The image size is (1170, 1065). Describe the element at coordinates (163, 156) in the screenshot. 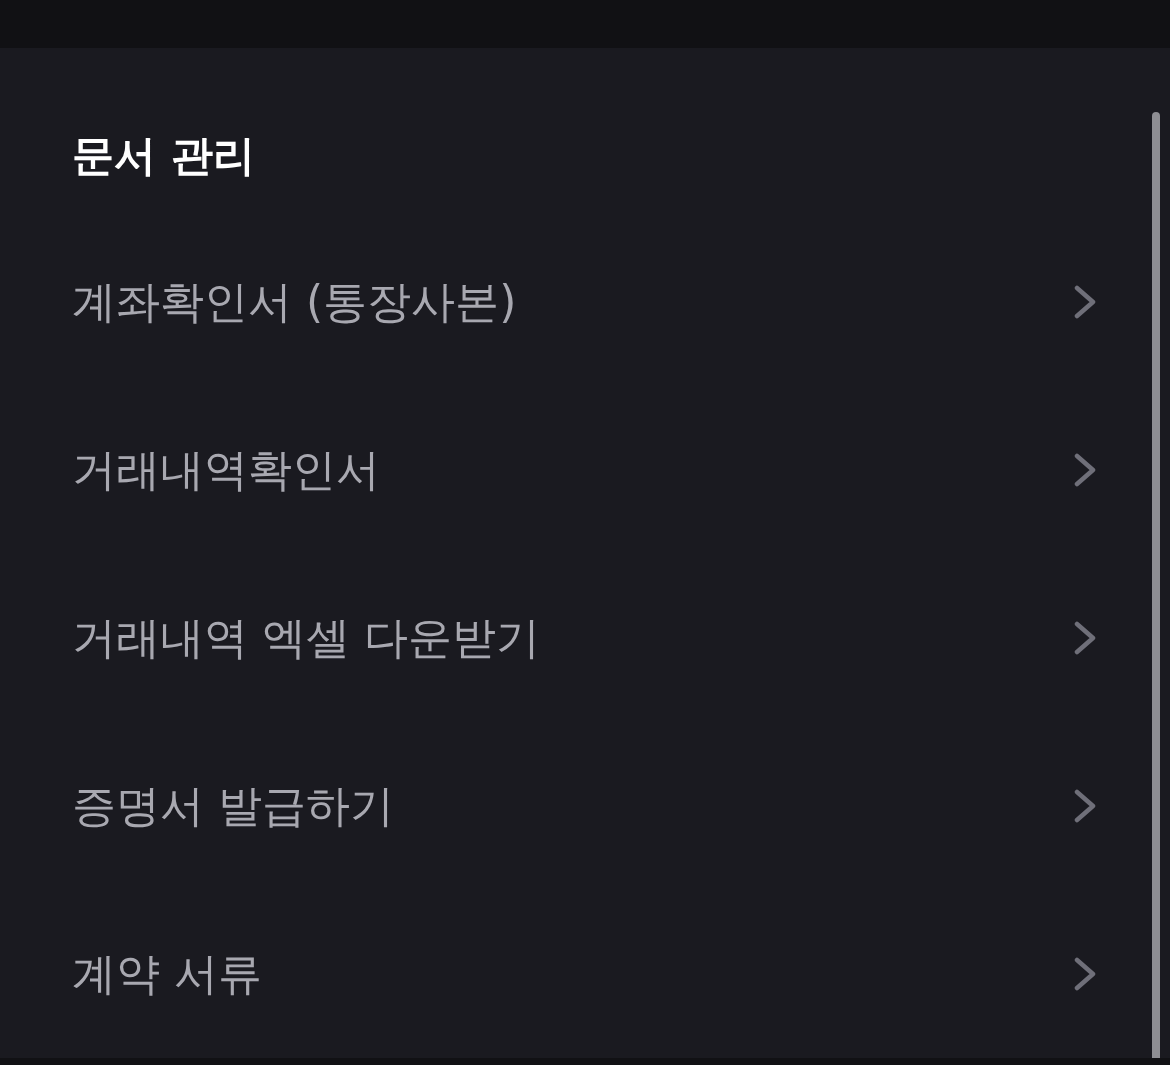

I see `section-title: 문서 관리` at that location.